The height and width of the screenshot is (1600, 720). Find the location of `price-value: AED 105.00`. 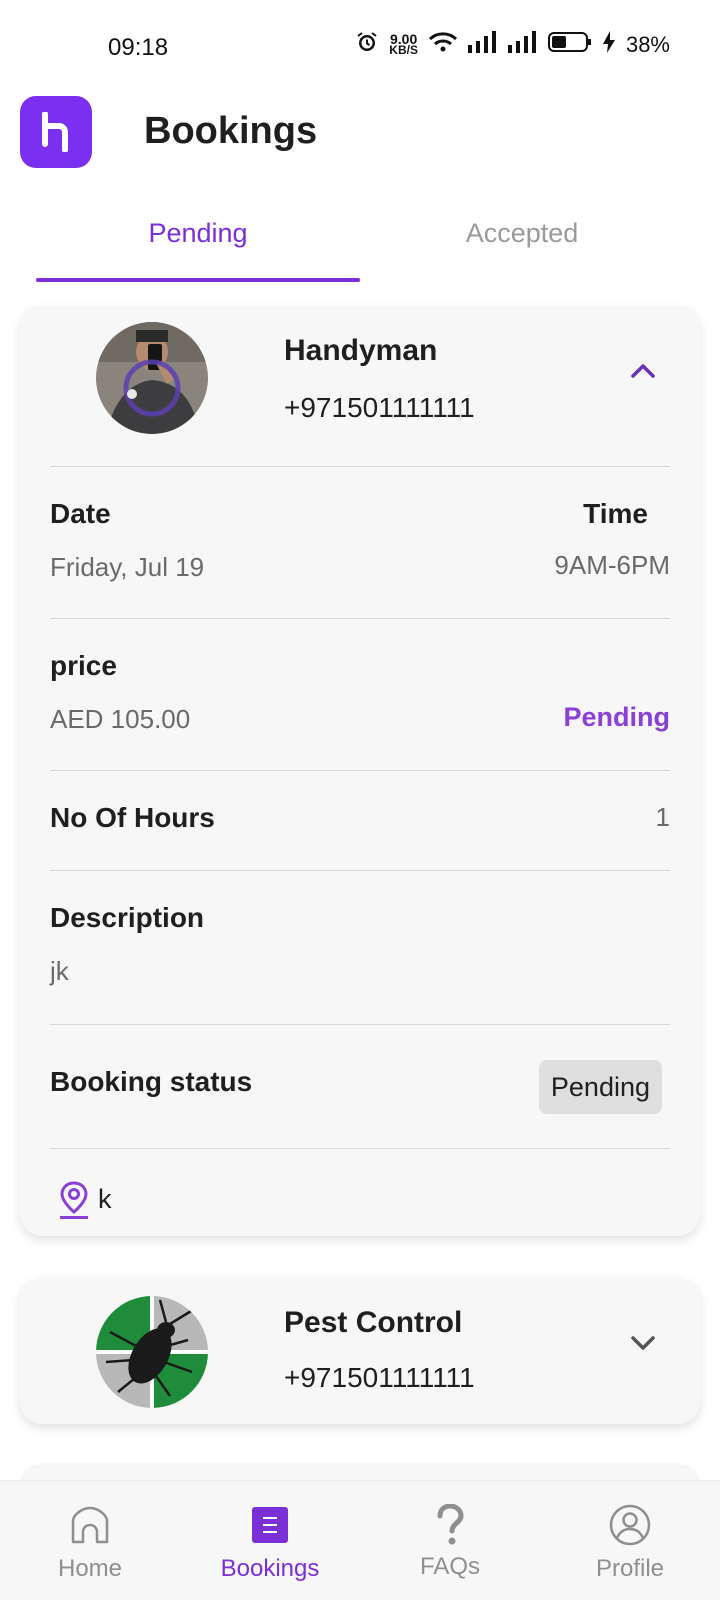

price-value: AED 105.00 is located at coordinates (120, 719).